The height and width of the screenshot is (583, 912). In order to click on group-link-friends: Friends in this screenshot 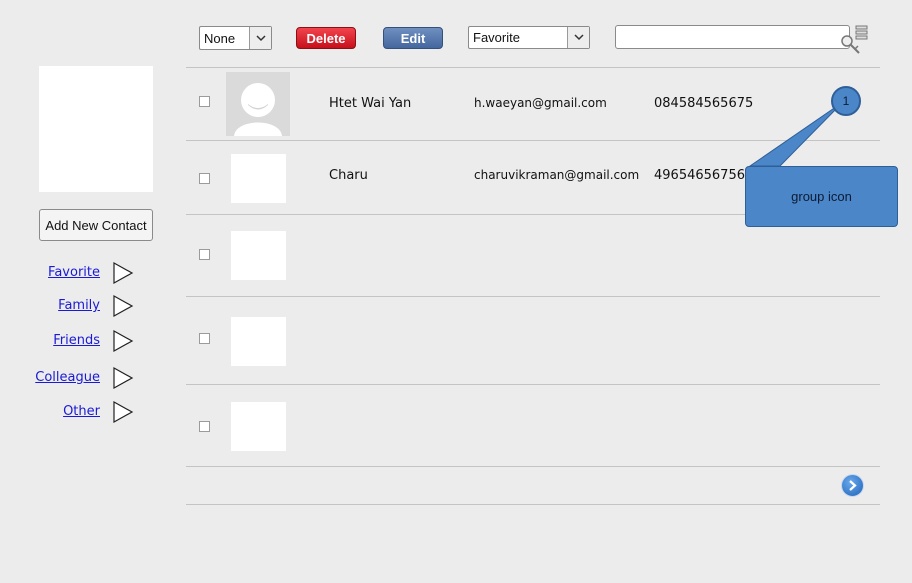, I will do `click(76, 340)`.